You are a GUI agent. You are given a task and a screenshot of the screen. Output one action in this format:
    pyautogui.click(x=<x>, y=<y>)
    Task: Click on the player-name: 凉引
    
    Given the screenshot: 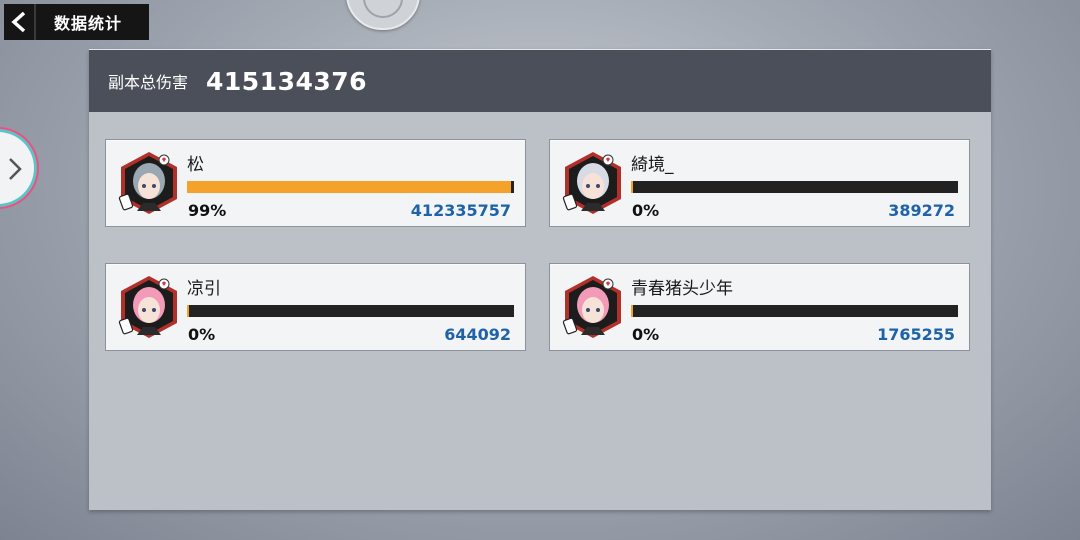 What is the action you would take?
    pyautogui.click(x=204, y=289)
    